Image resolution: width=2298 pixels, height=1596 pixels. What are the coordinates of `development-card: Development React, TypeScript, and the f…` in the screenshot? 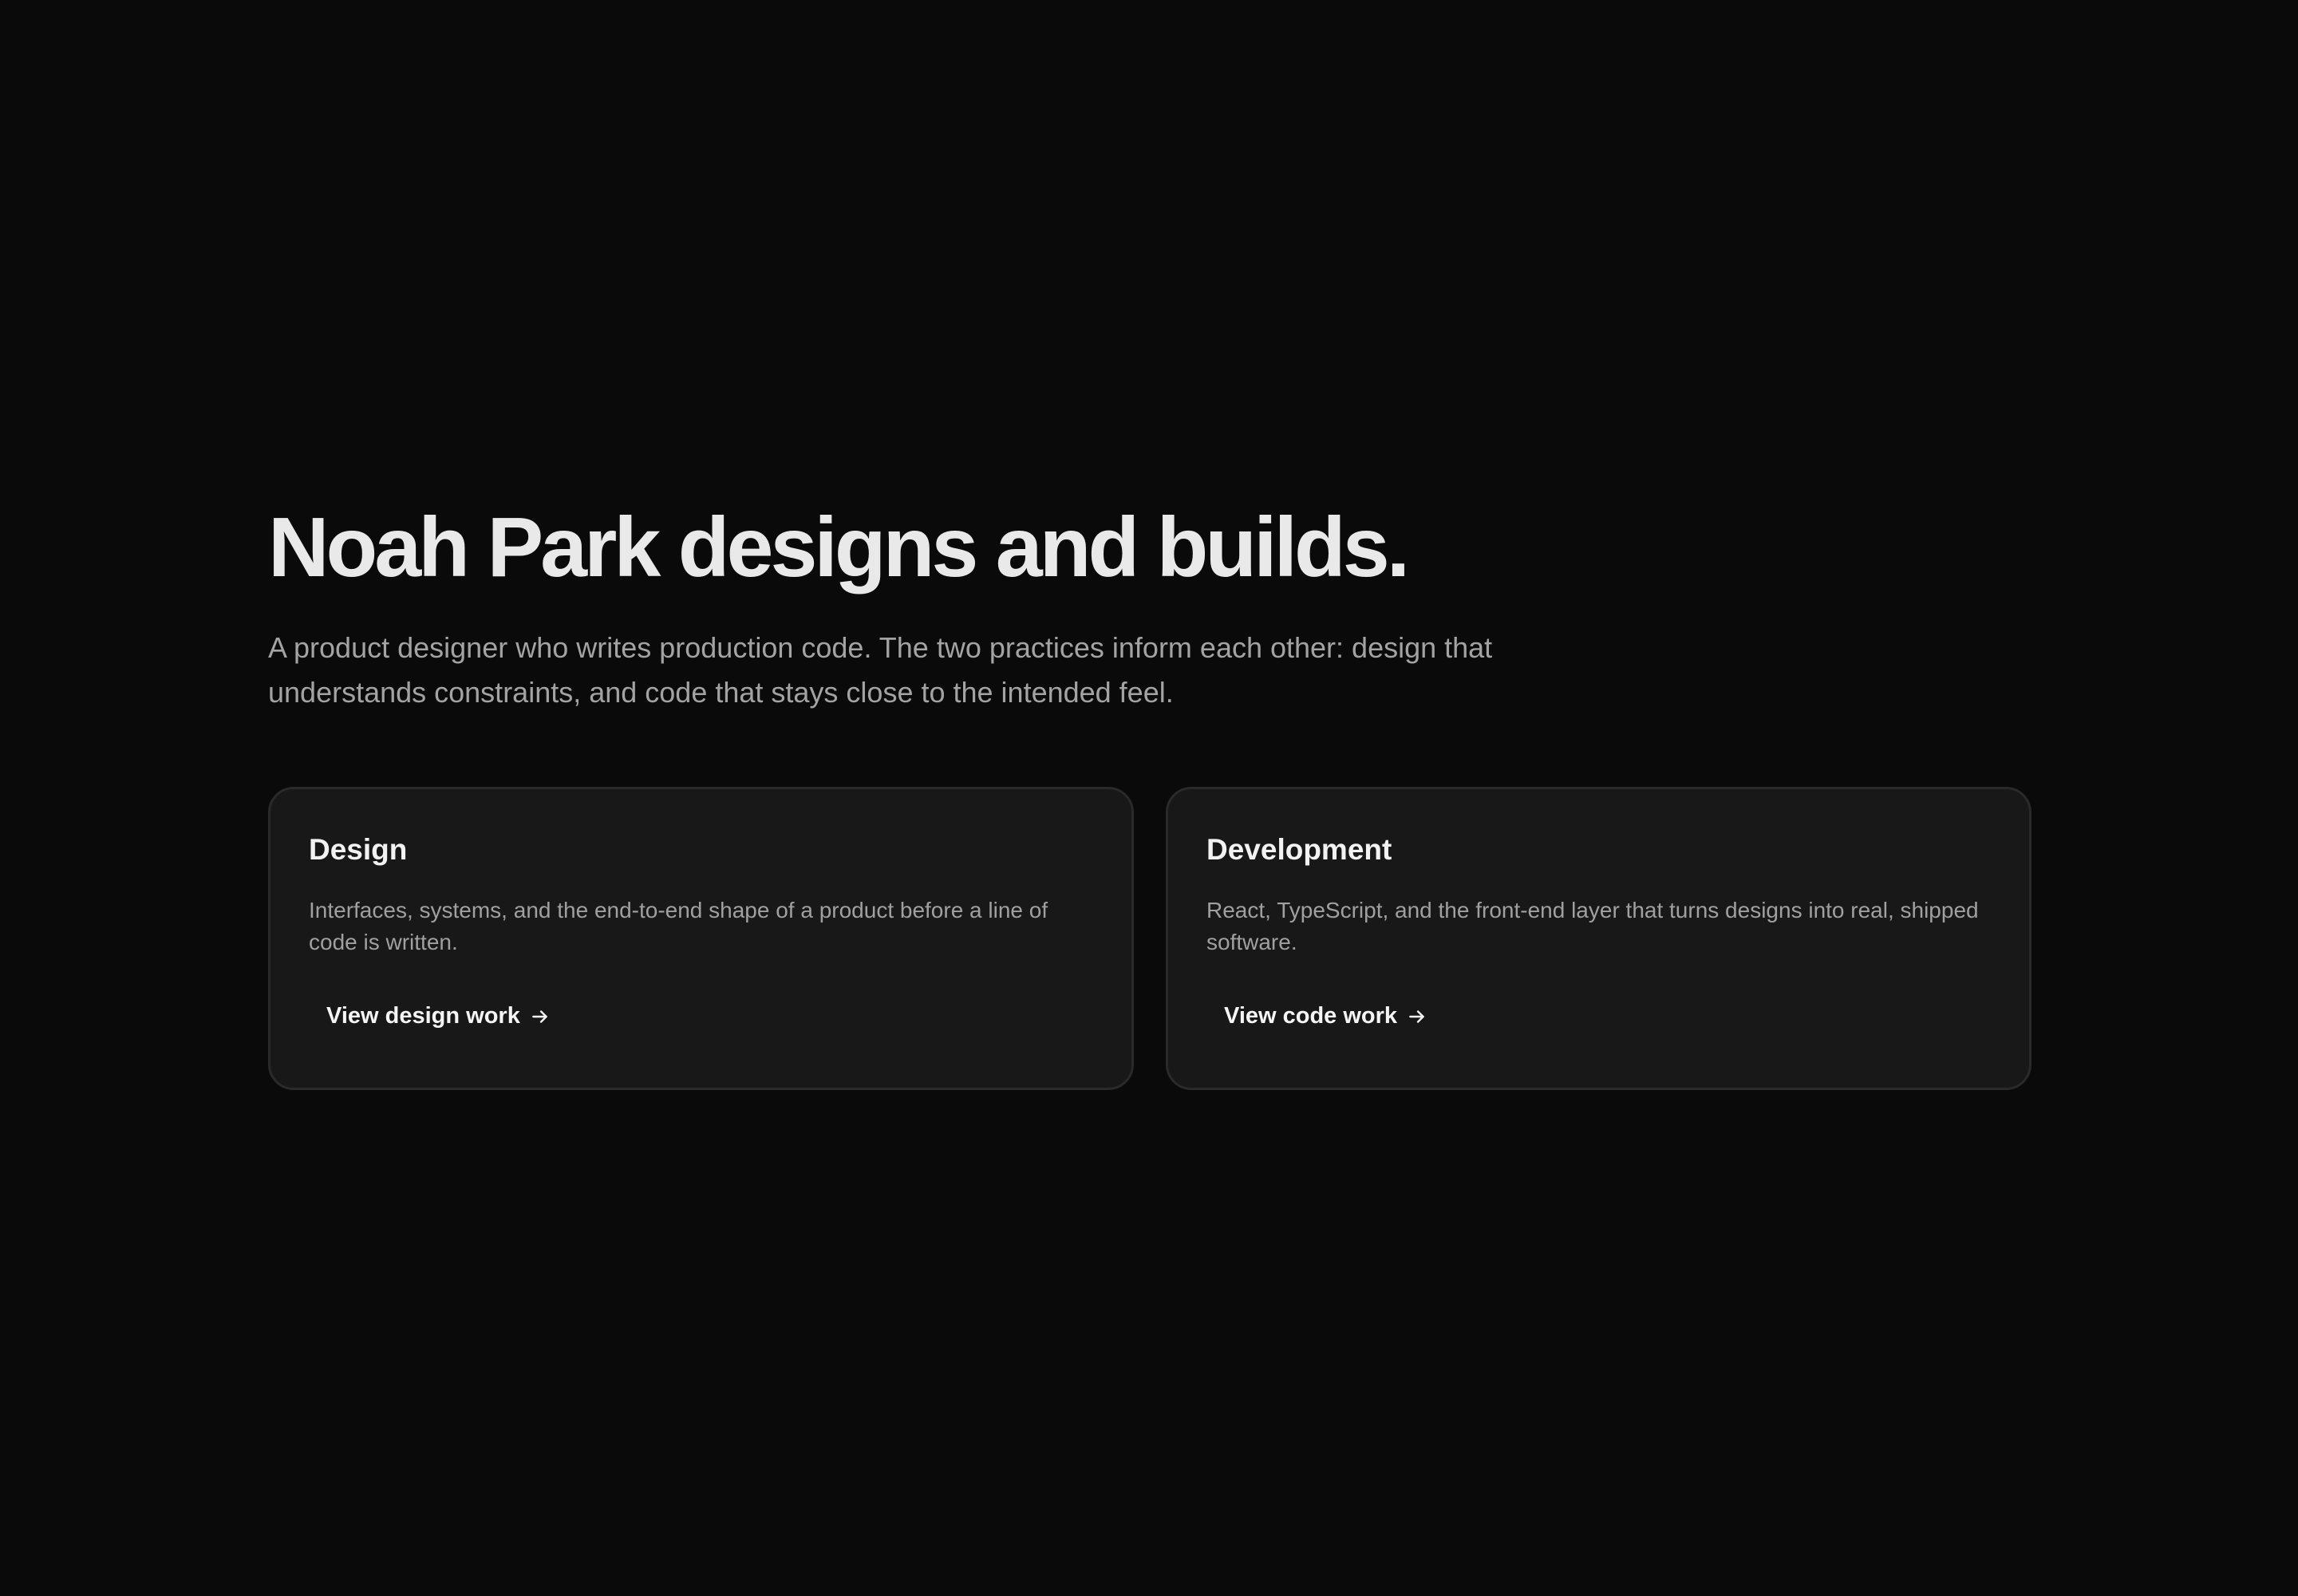 It's located at (1599, 938).